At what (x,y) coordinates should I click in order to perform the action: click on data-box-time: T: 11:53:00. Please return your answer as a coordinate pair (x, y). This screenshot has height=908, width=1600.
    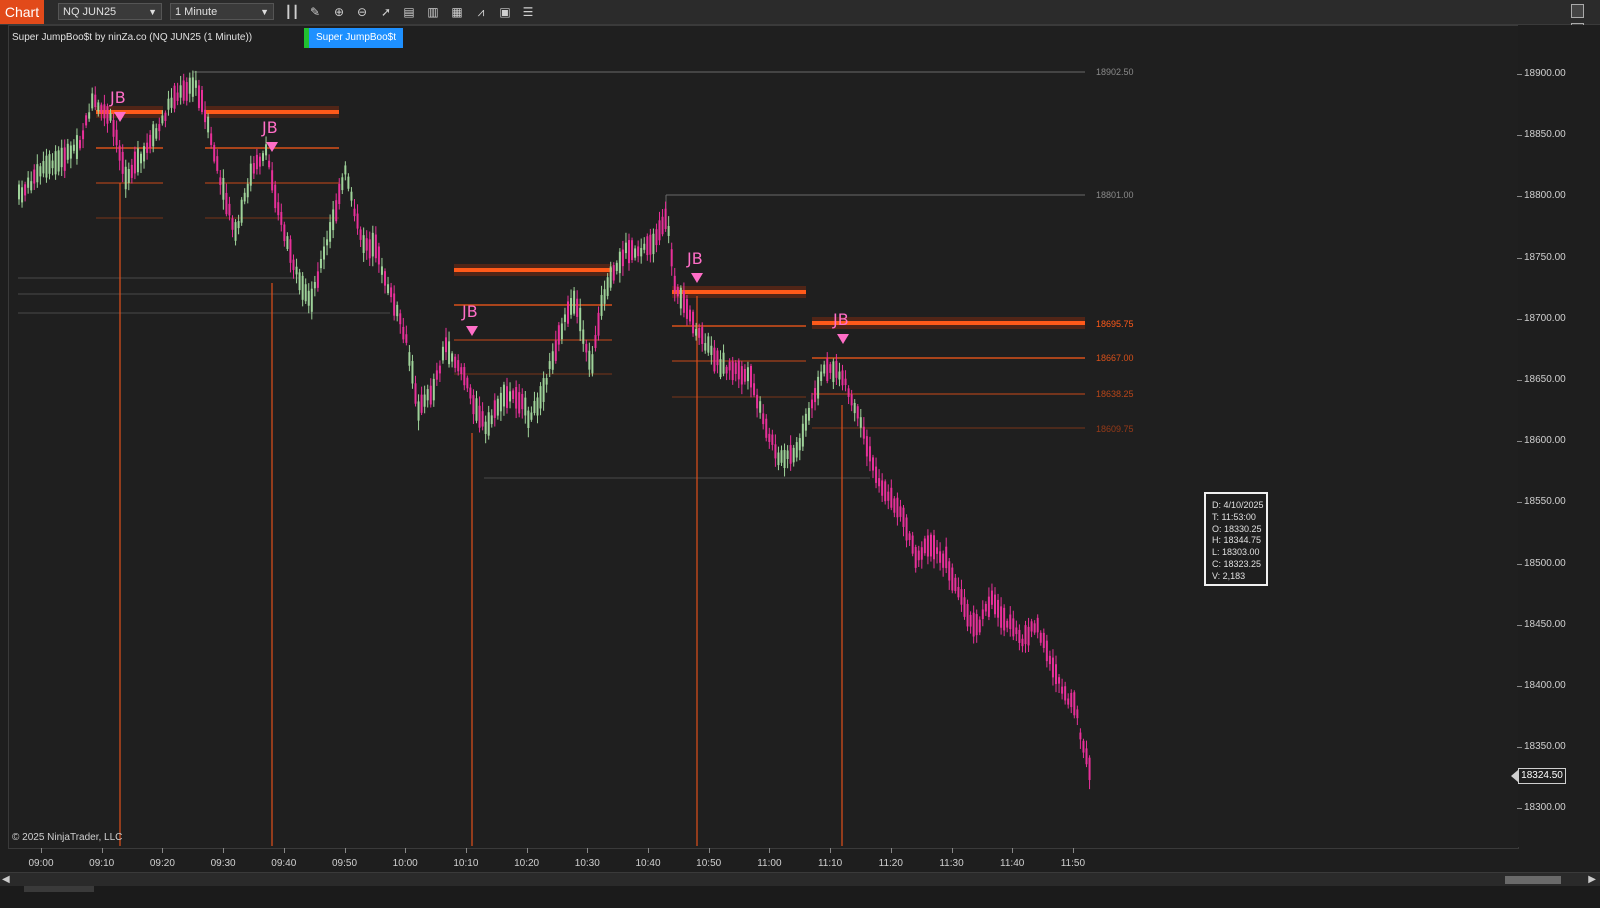
    Looking at the image, I should click on (1234, 516).